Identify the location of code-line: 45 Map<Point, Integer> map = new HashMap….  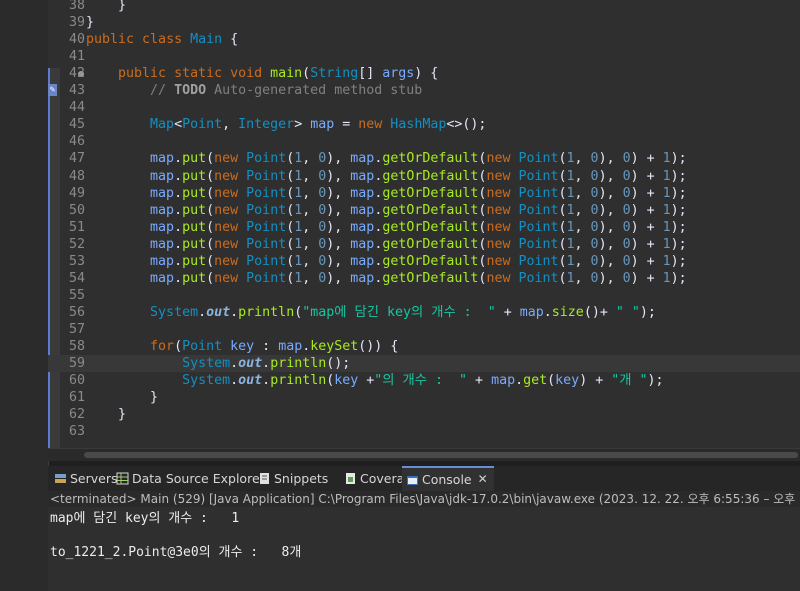
(424, 124).